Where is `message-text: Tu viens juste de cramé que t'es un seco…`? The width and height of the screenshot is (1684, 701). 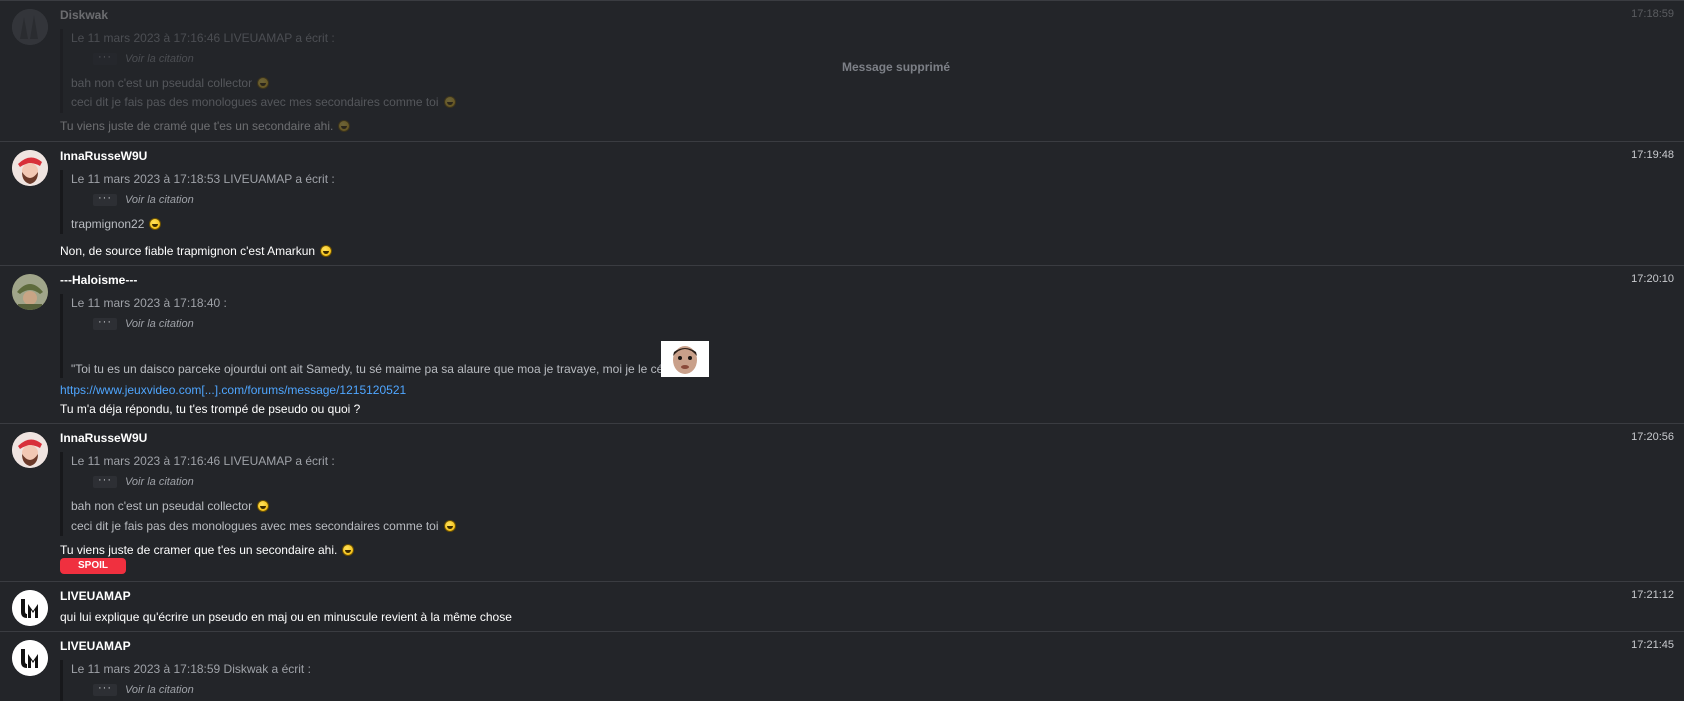 message-text: Tu viens juste de cramé que t'es un seco… is located at coordinates (205, 126).